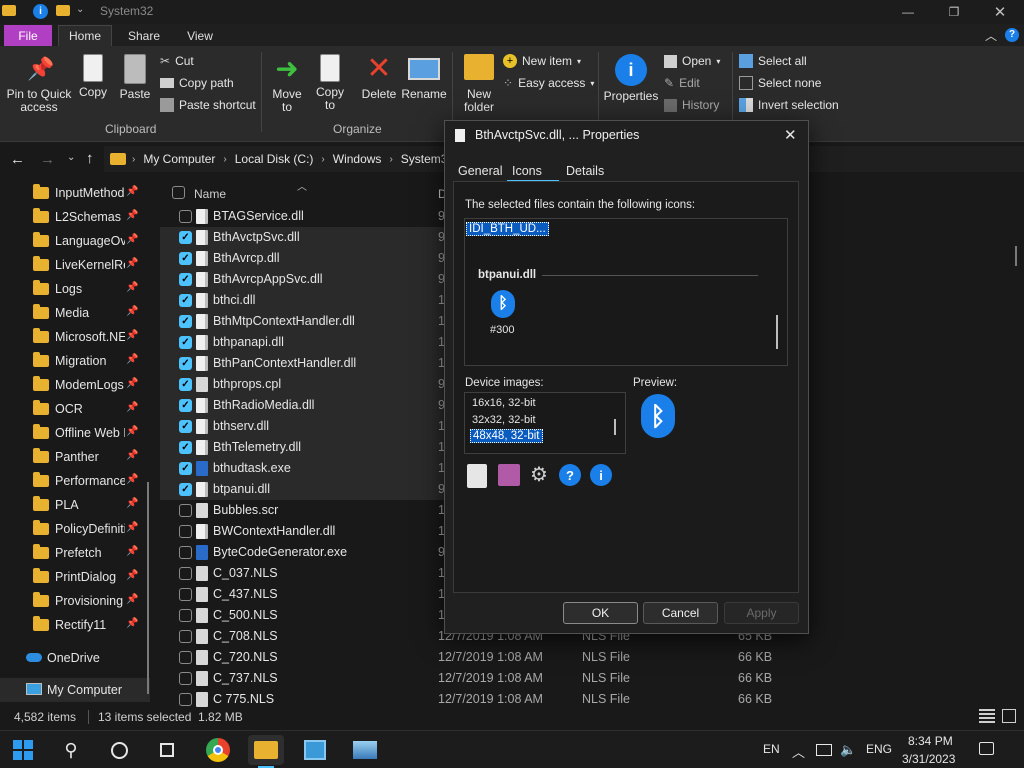  I want to click on qat-dropdown-icon: ⌄, so click(80, 9).